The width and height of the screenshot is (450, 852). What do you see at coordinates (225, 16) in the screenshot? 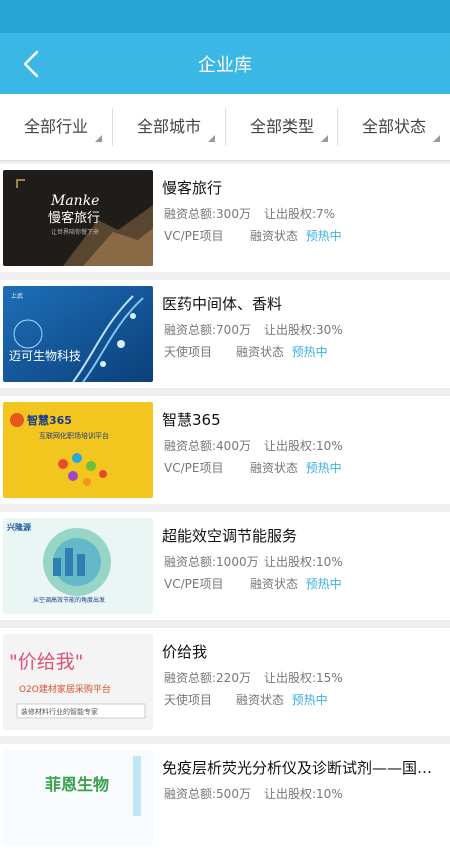
I see `status-bar` at bounding box center [225, 16].